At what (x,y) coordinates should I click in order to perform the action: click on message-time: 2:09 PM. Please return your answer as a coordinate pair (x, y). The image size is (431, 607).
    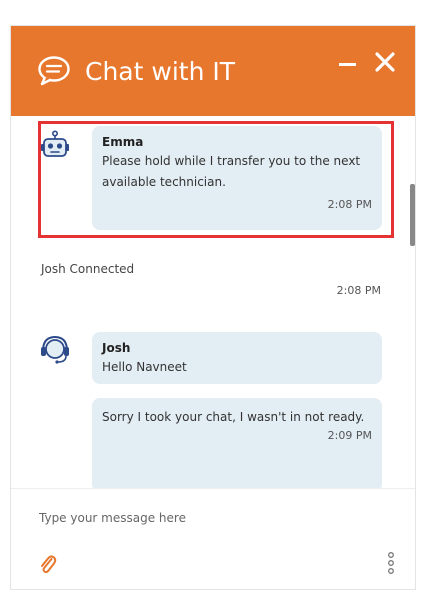
    Looking at the image, I should click on (349, 435).